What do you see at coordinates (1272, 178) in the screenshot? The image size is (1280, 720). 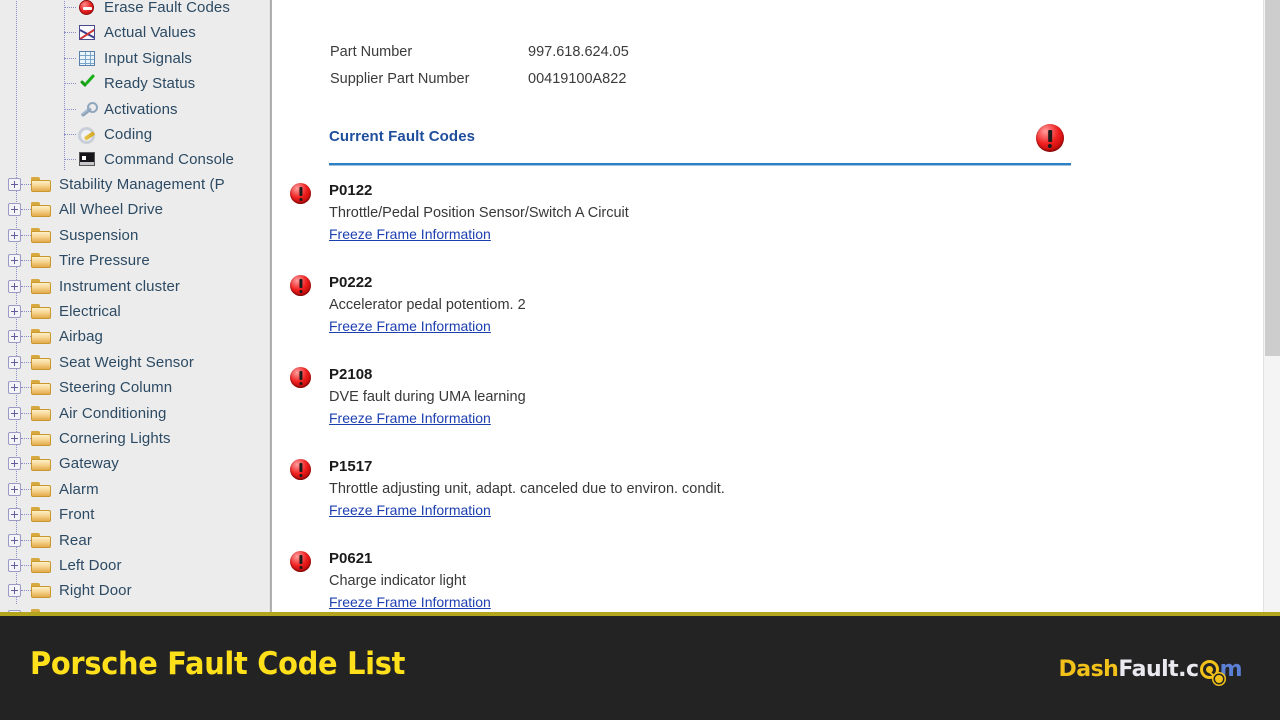 I see `scrollbar-thumb` at bounding box center [1272, 178].